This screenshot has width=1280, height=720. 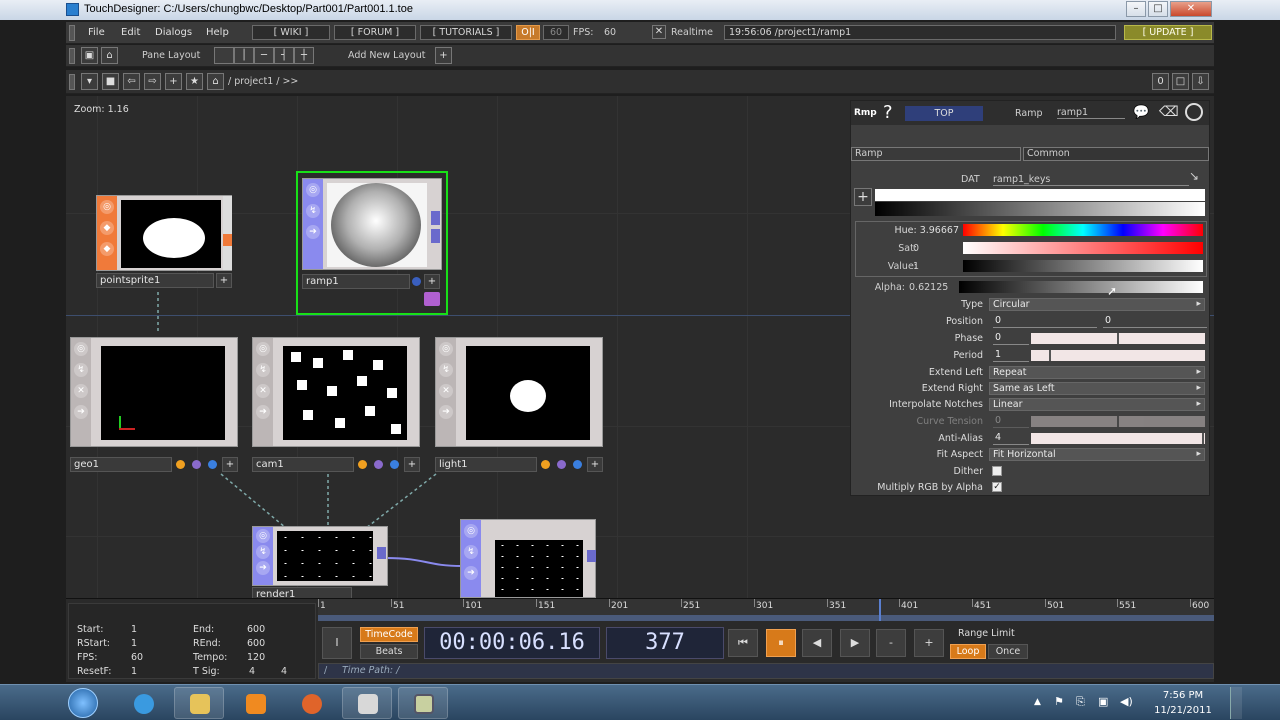 I want to click on display-icon: ◆, so click(x=107, y=249).